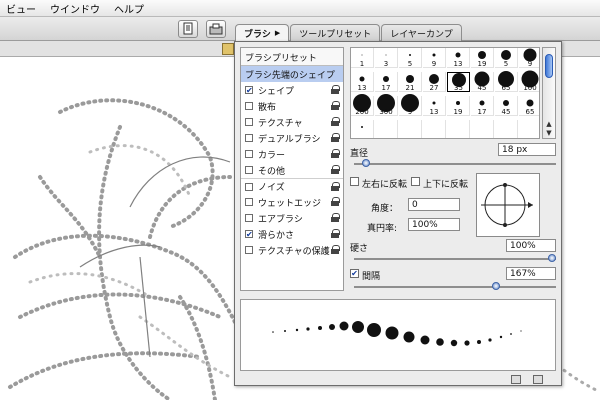 The width and height of the screenshot is (600, 400). Describe the element at coordinates (335, 32) in the screenshot. I see `tab-tool-presets: ツールプリセット` at that location.